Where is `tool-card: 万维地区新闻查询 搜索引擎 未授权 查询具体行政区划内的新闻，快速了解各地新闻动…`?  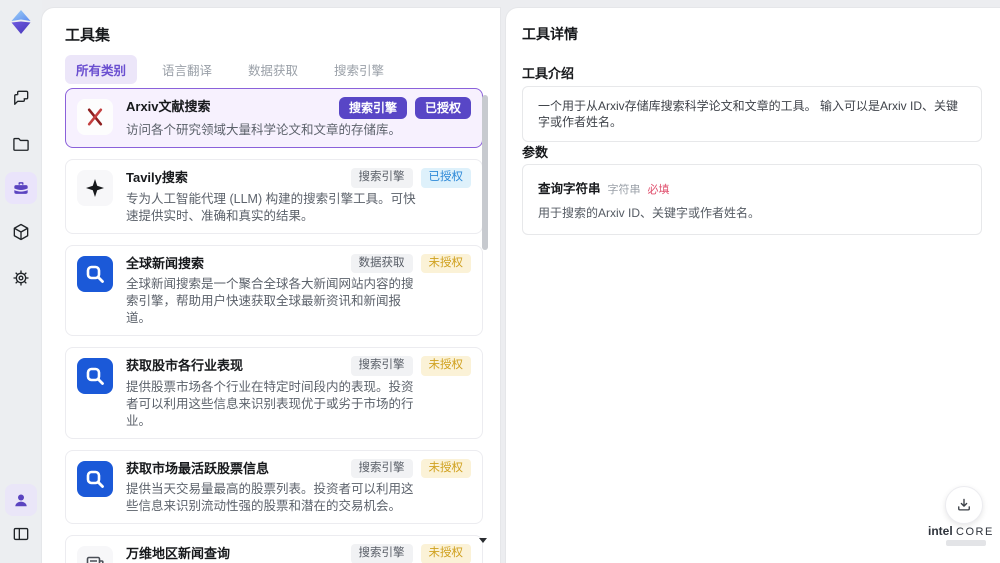
tool-card: 万维地区新闻查询 搜索引擎 未授权 查询具体行政区划内的新闻，快速了解各地新闻动… is located at coordinates (274, 549).